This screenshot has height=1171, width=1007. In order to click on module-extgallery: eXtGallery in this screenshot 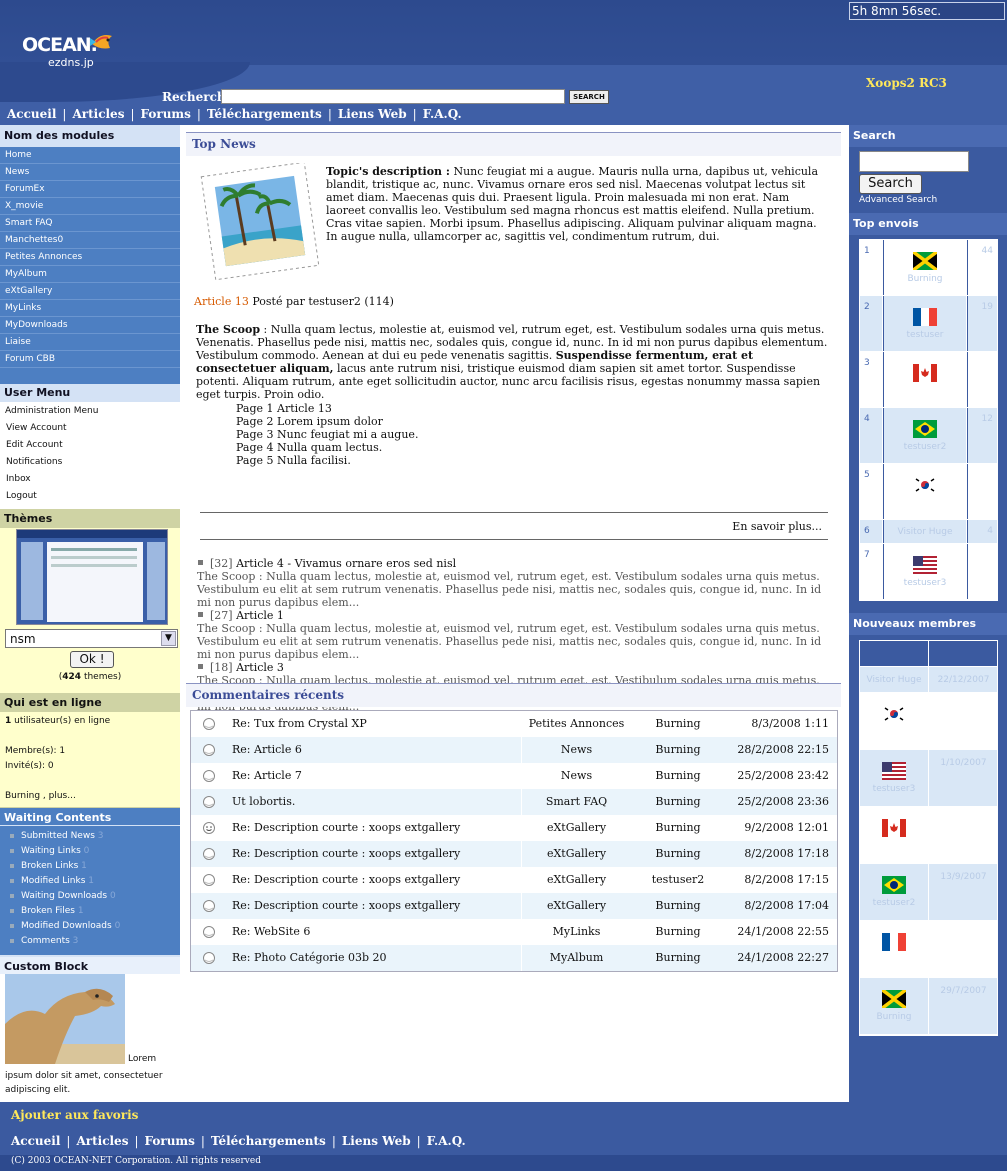, I will do `click(90, 291)`.